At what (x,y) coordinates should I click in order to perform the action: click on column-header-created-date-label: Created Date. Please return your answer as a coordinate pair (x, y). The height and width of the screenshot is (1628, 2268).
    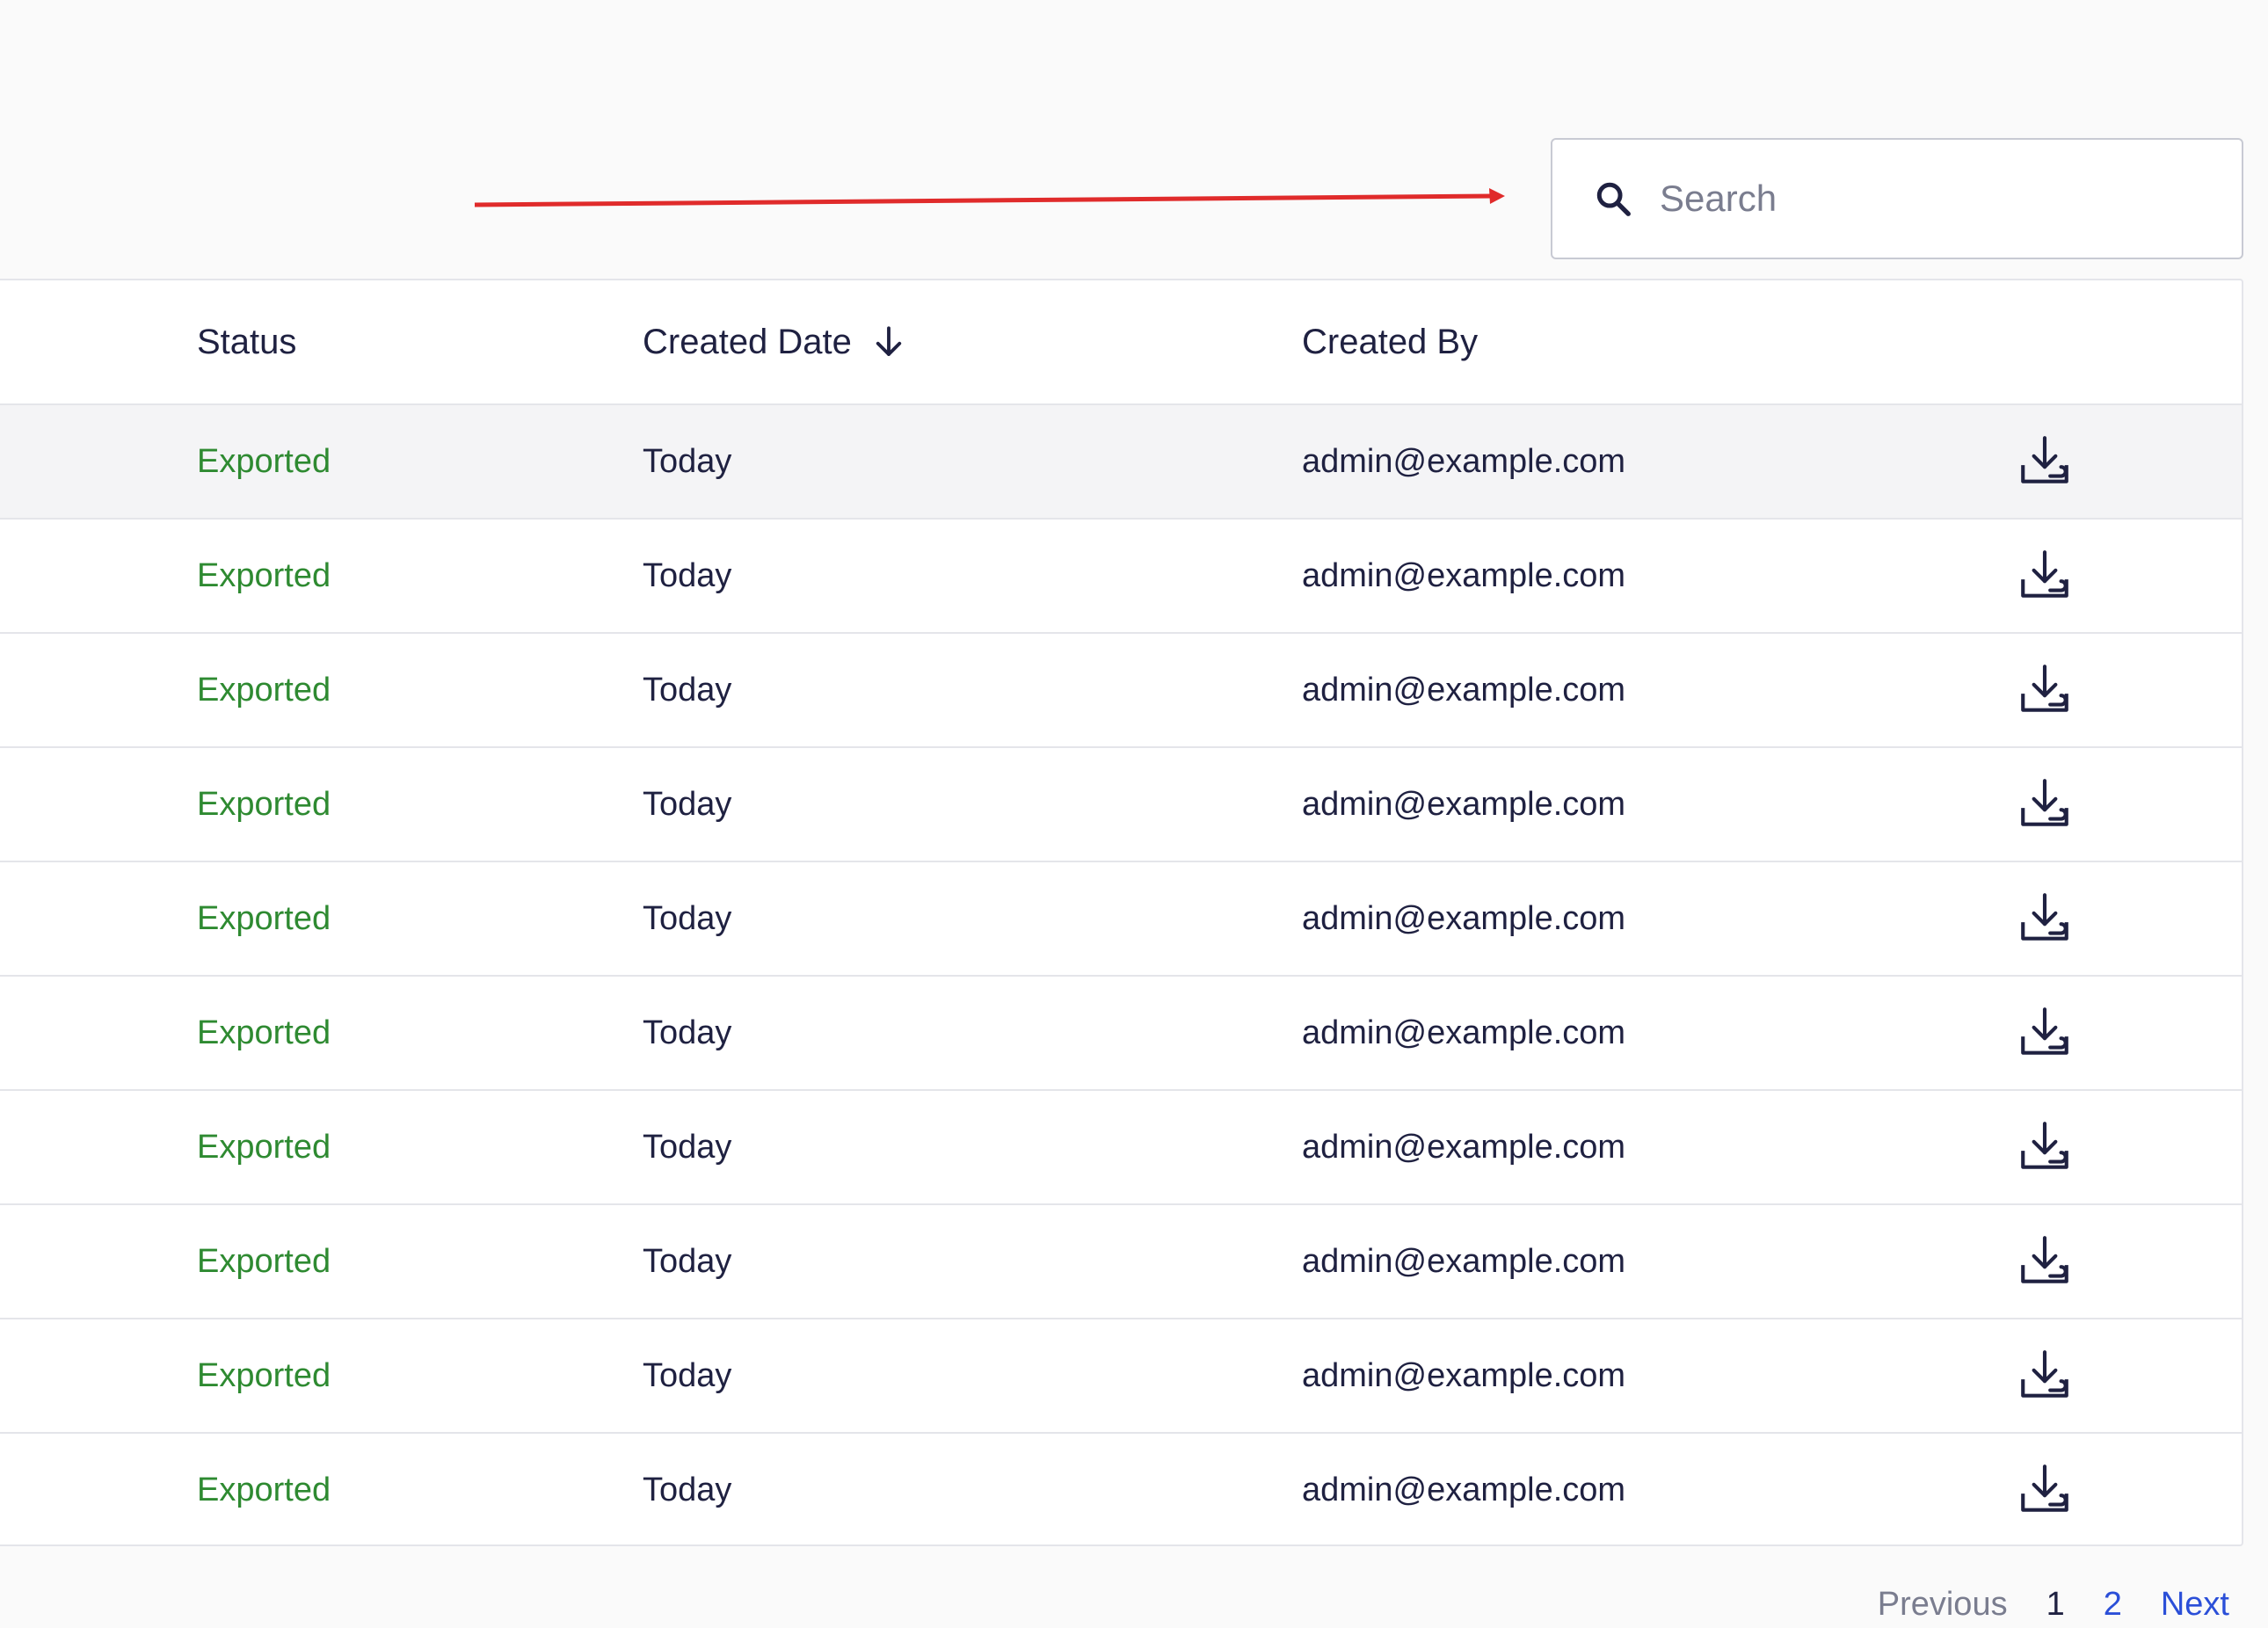
    Looking at the image, I should click on (748, 341).